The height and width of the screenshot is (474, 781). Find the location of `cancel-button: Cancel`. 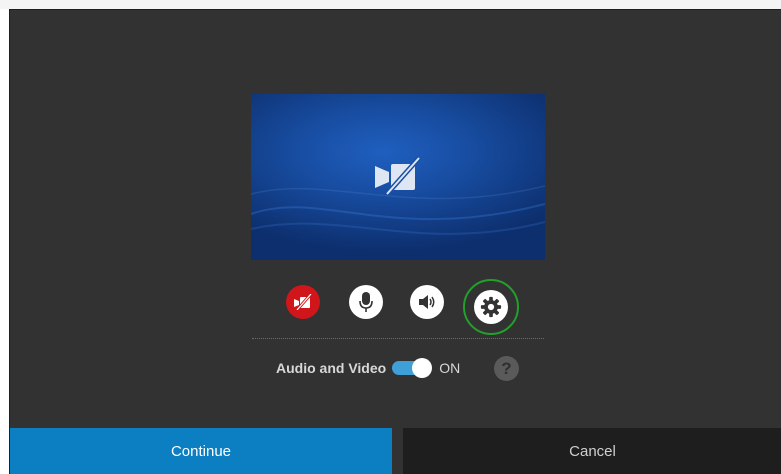

cancel-button: Cancel is located at coordinates (592, 451).